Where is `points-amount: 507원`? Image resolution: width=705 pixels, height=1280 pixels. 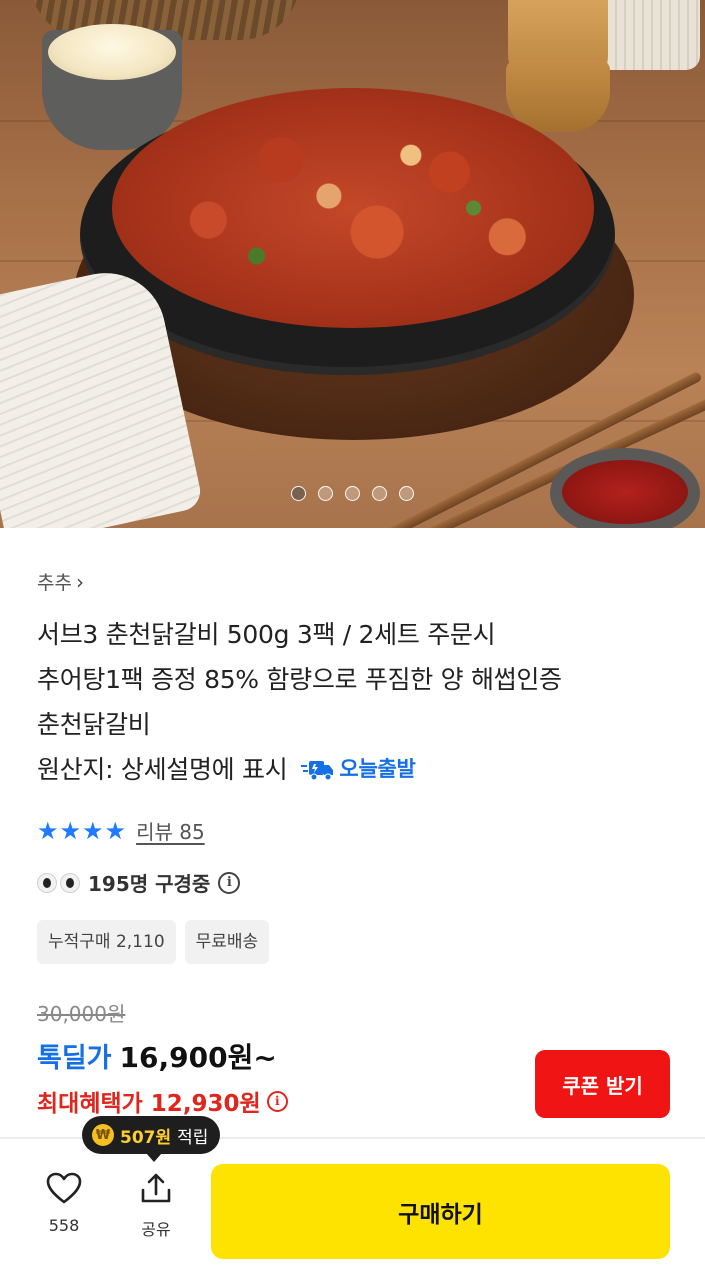 points-amount: 507원 is located at coordinates (146, 1137).